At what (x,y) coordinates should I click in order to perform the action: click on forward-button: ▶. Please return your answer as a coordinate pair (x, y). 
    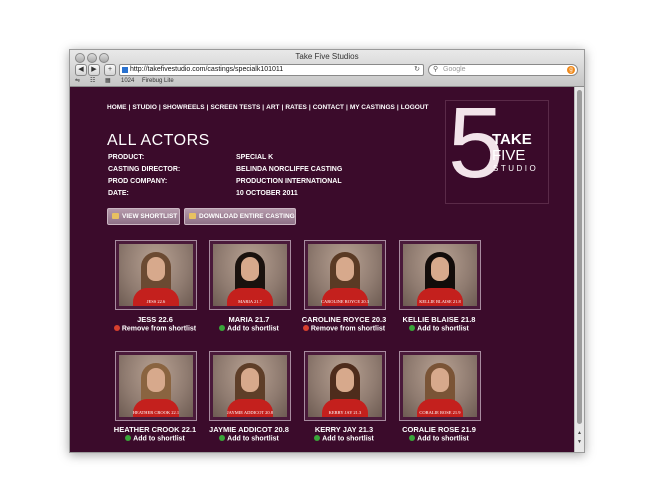
    Looking at the image, I should click on (94, 70).